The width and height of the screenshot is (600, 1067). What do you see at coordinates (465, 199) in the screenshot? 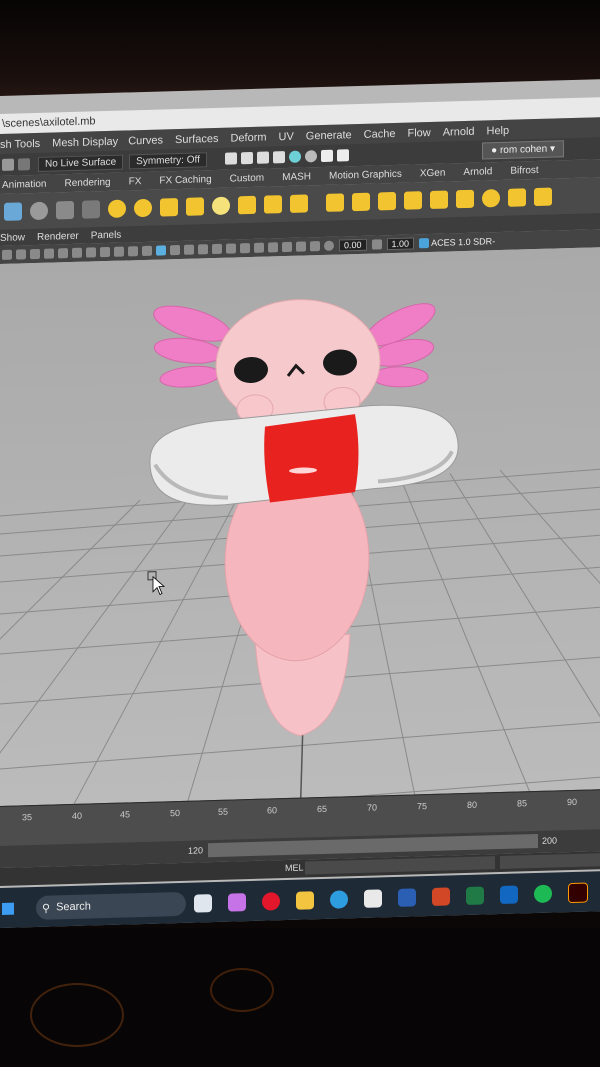
I see `mash-voxel-icon` at bounding box center [465, 199].